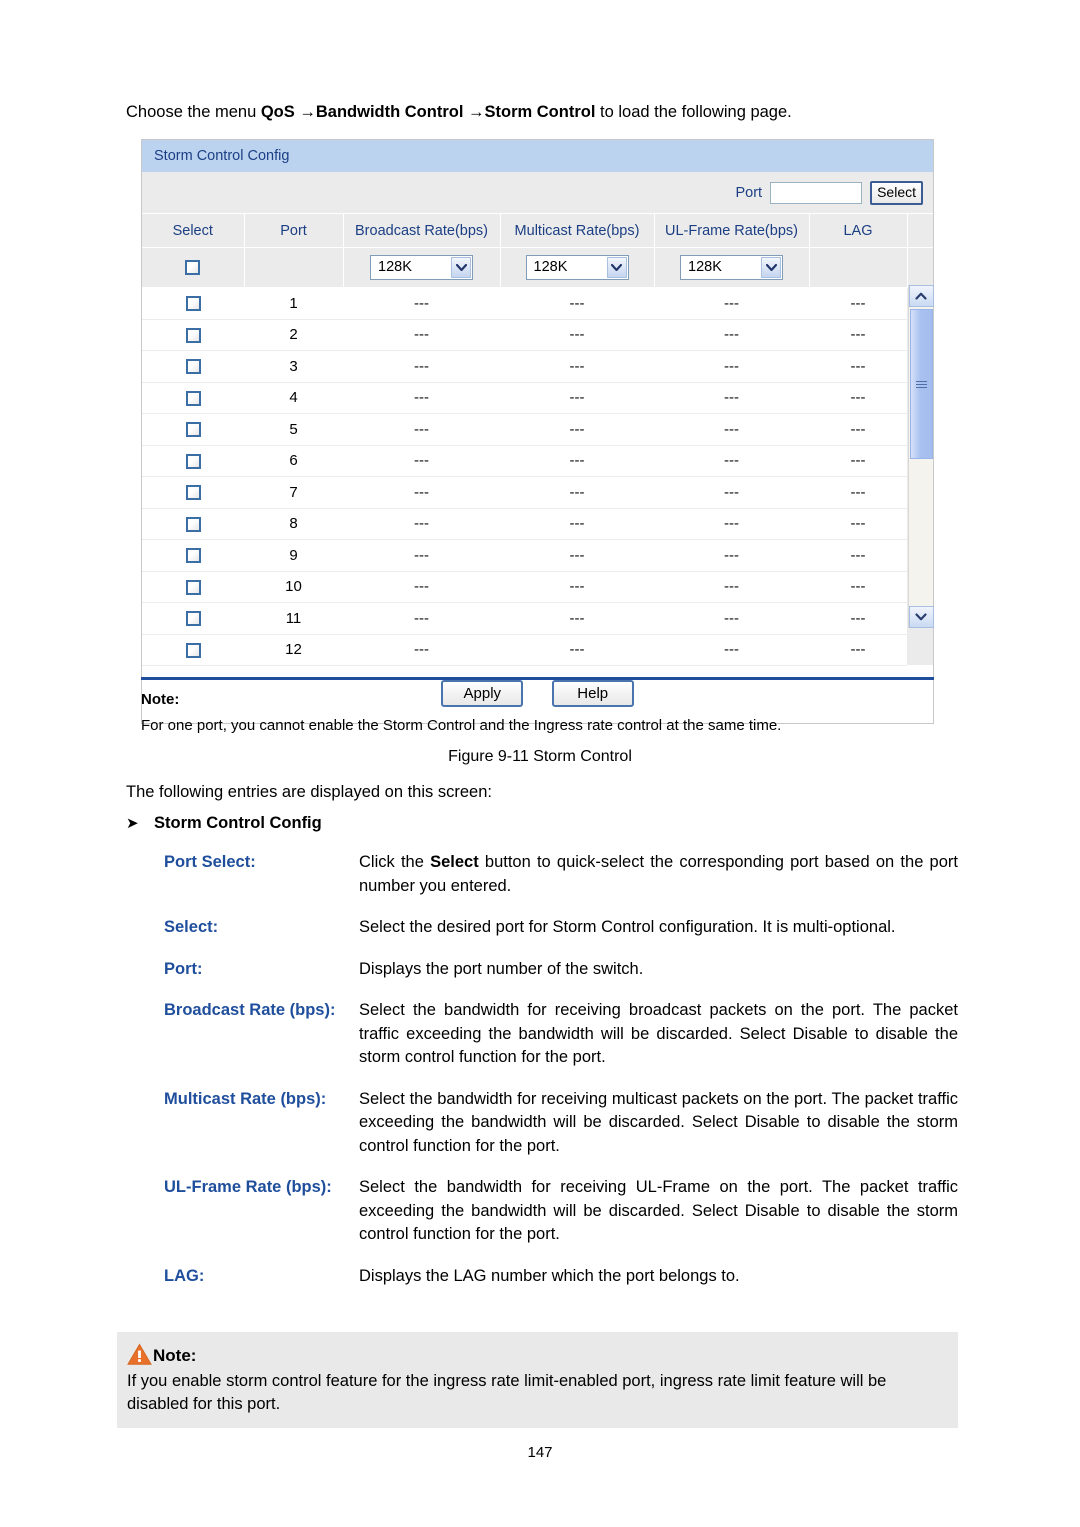 The width and height of the screenshot is (1080, 1527). What do you see at coordinates (395, 267) in the screenshot?
I see `broadcast-rate-value: 128K` at bounding box center [395, 267].